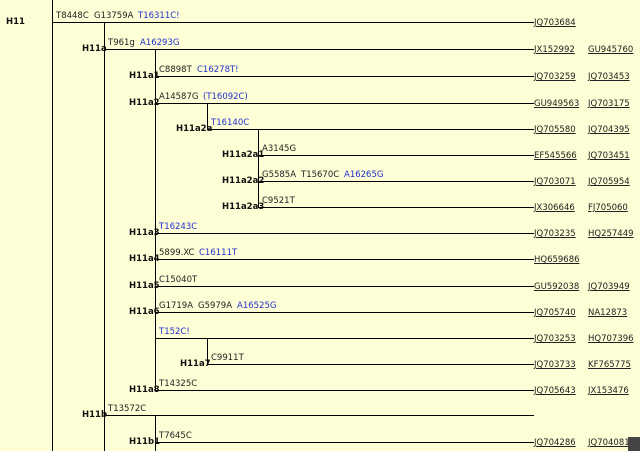 This screenshot has width=640, height=451. Describe the element at coordinates (159, 16) in the screenshot. I see `mutation-label: T16311C!` at that location.